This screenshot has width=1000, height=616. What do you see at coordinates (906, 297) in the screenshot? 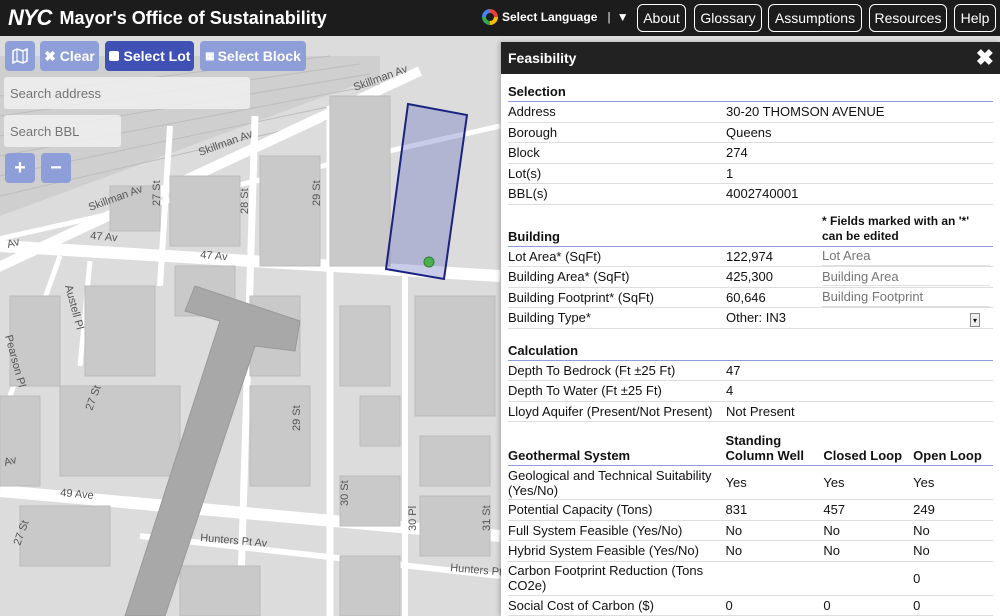
I see `building-footprint-input` at bounding box center [906, 297].